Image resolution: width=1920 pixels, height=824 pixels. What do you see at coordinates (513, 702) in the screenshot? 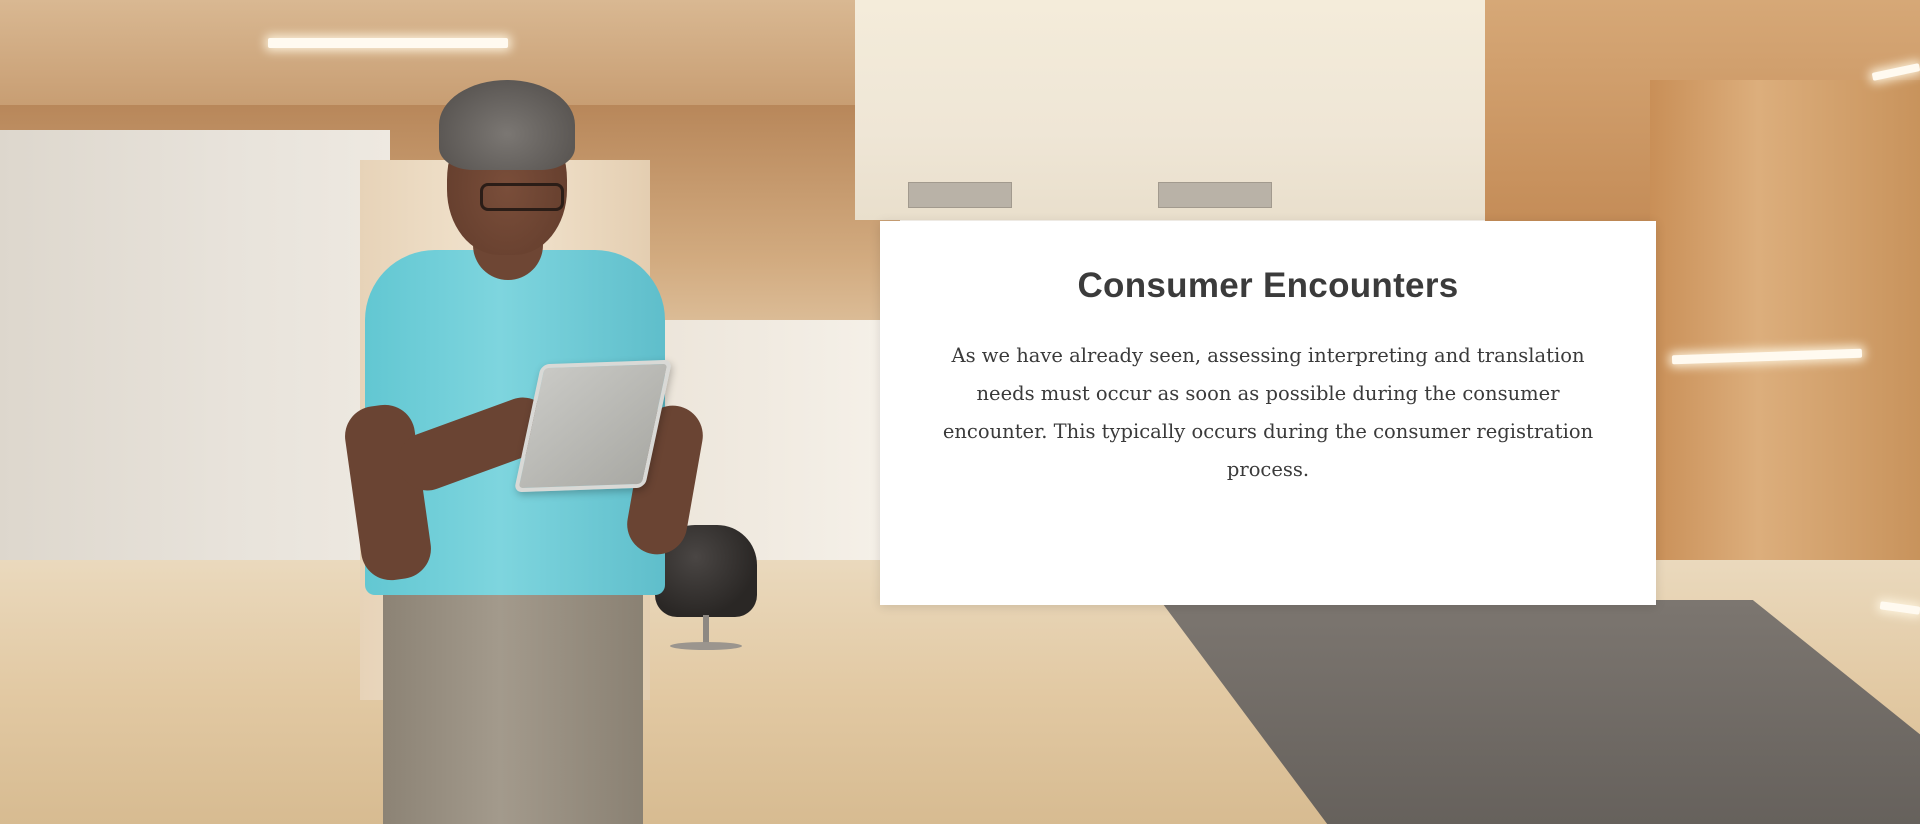
I see `trousers` at bounding box center [513, 702].